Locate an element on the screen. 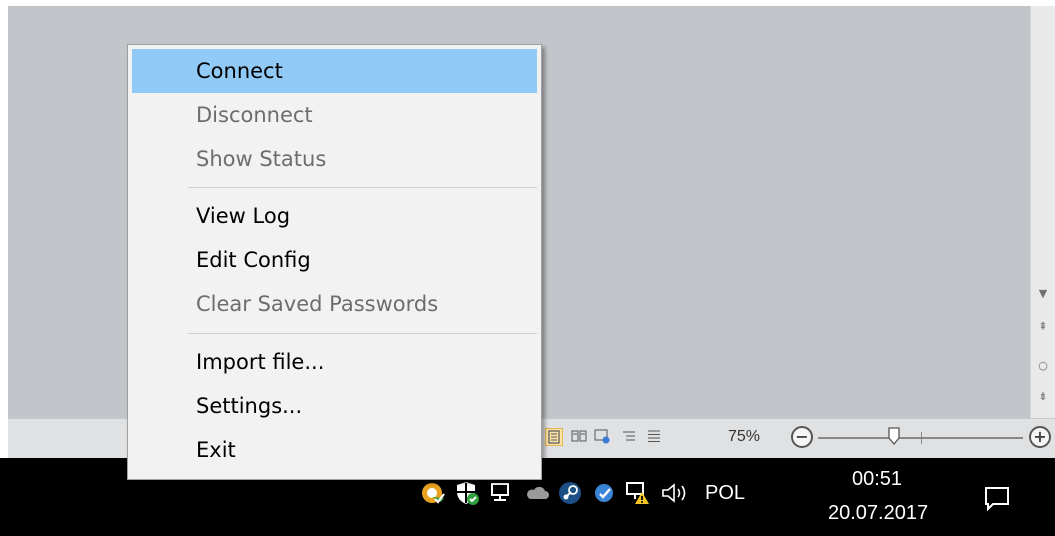  menu-item-edit-config: Edit Config is located at coordinates (334, 260).